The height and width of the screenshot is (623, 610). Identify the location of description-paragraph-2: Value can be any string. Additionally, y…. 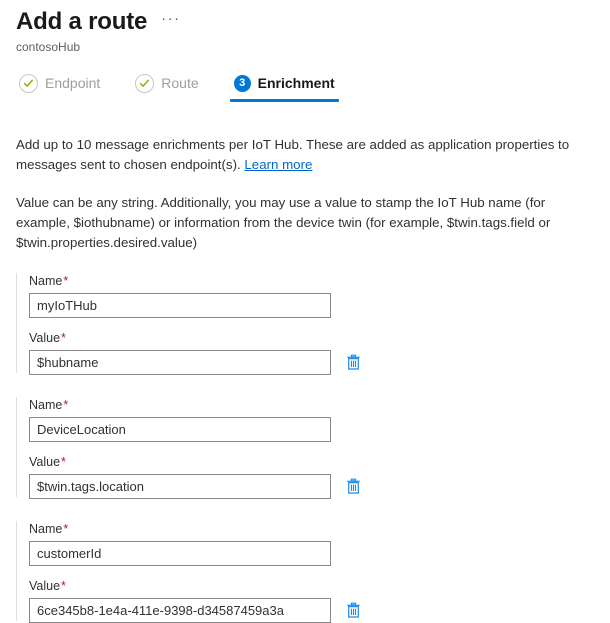
(283, 222).